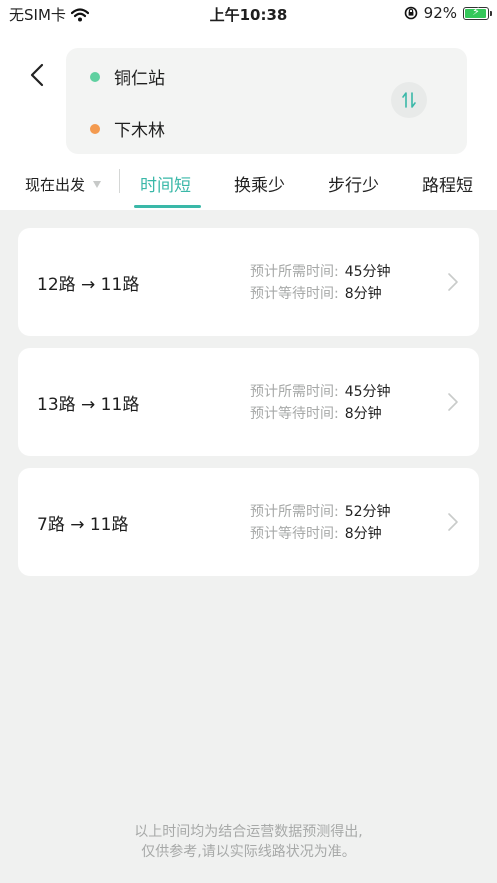  I want to click on depart-label: 现在出发, so click(55, 185).